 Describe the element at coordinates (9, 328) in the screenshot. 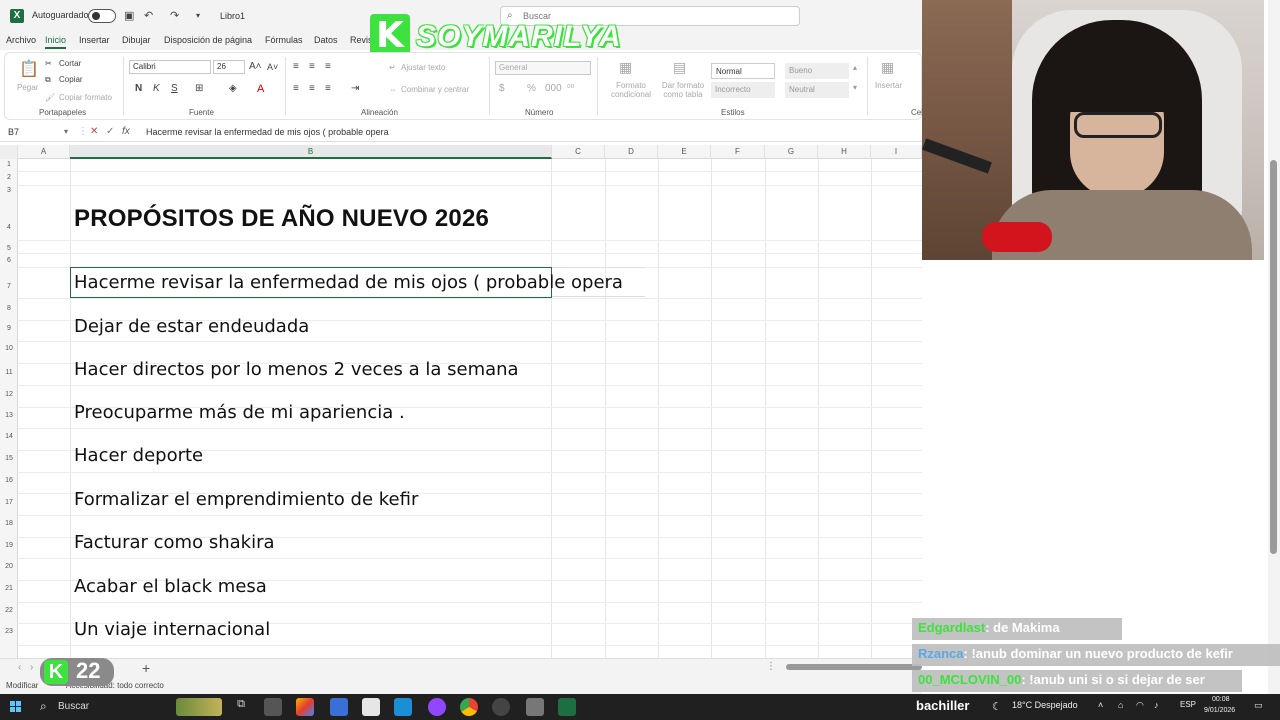

I see `row-header: 9` at that location.